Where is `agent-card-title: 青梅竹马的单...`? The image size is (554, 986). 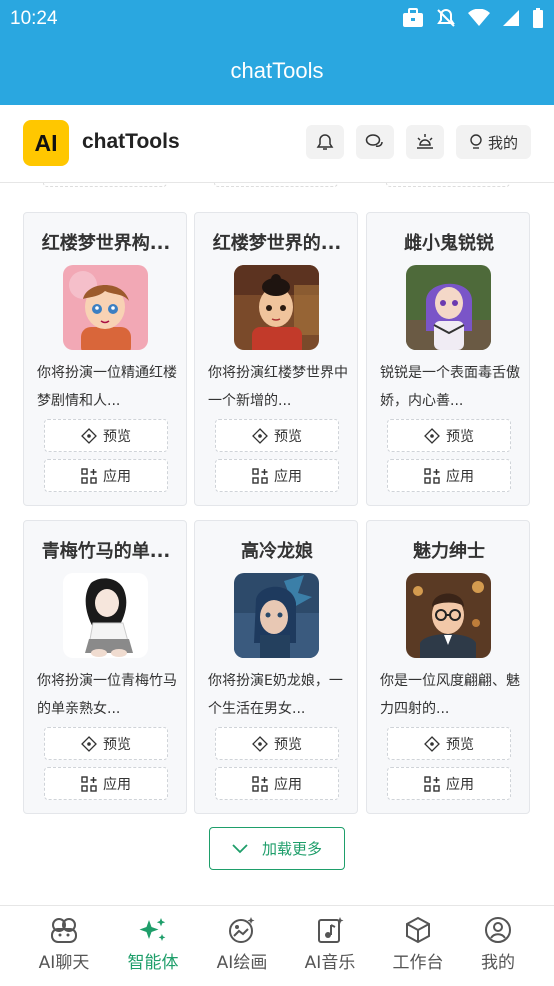
agent-card-title: 青梅竹马的单... is located at coordinates (106, 551).